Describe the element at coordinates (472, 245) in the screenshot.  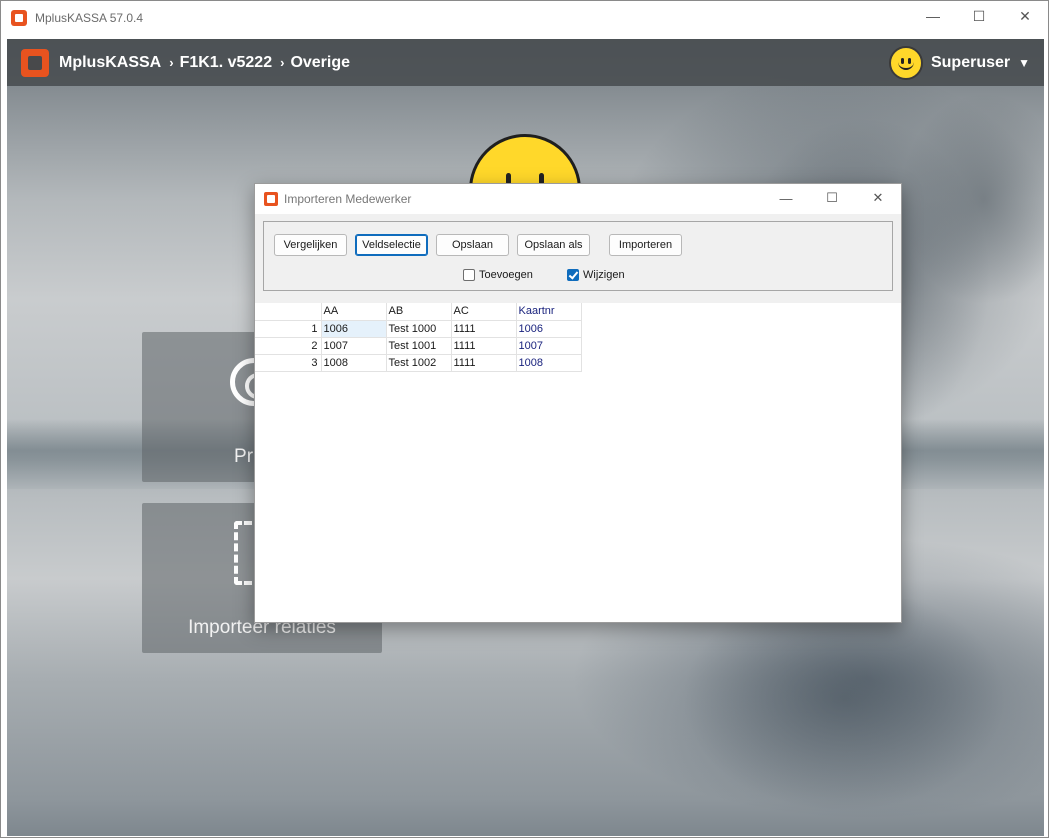
I see `opslaan-button: Opslaan` at that location.